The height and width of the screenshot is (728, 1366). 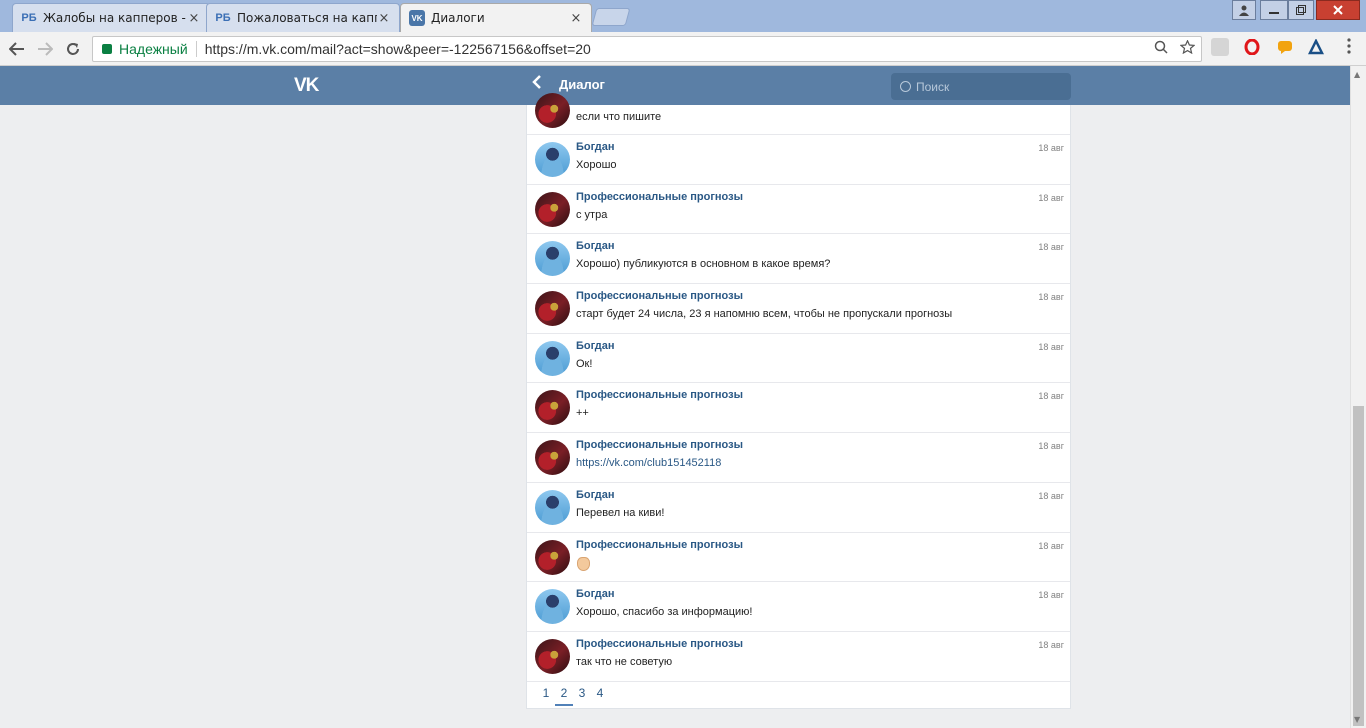 What do you see at coordinates (1244, 10) in the screenshot?
I see `profile-icon` at bounding box center [1244, 10].